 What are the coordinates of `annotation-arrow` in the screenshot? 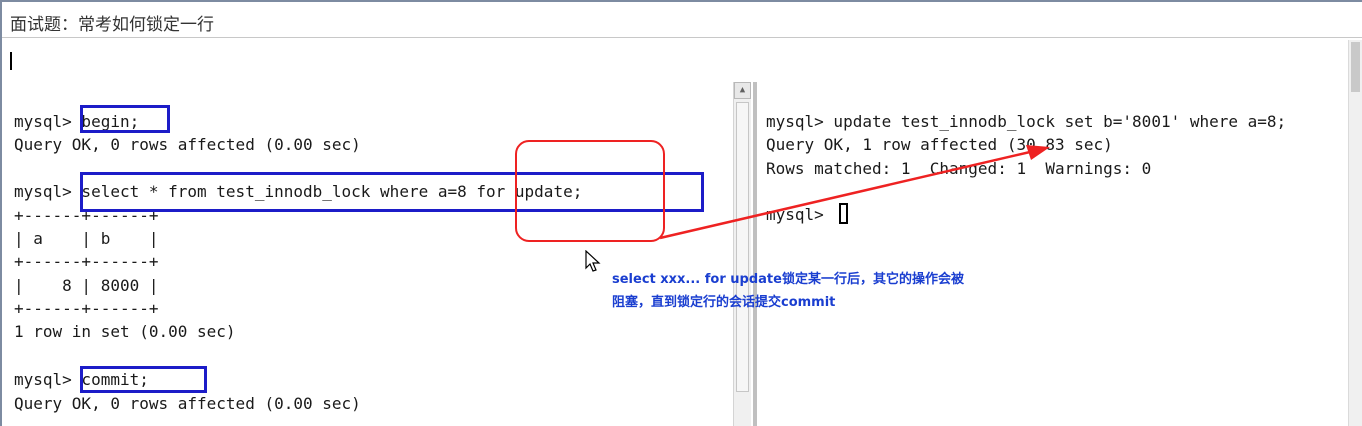 It's located at (854, 192).